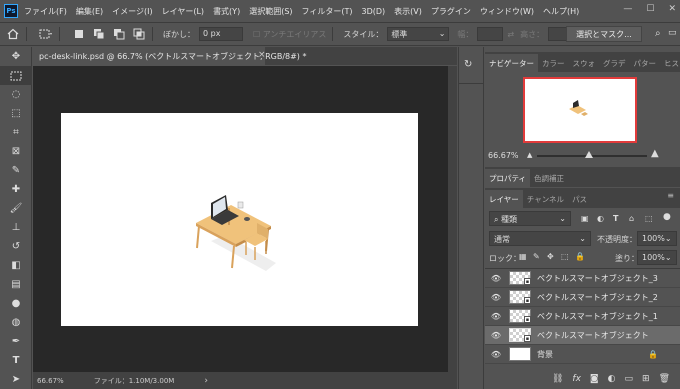 The image size is (680, 389). What do you see at coordinates (50, 381) in the screenshot?
I see `zoom-level: 66.67%` at bounding box center [50, 381].